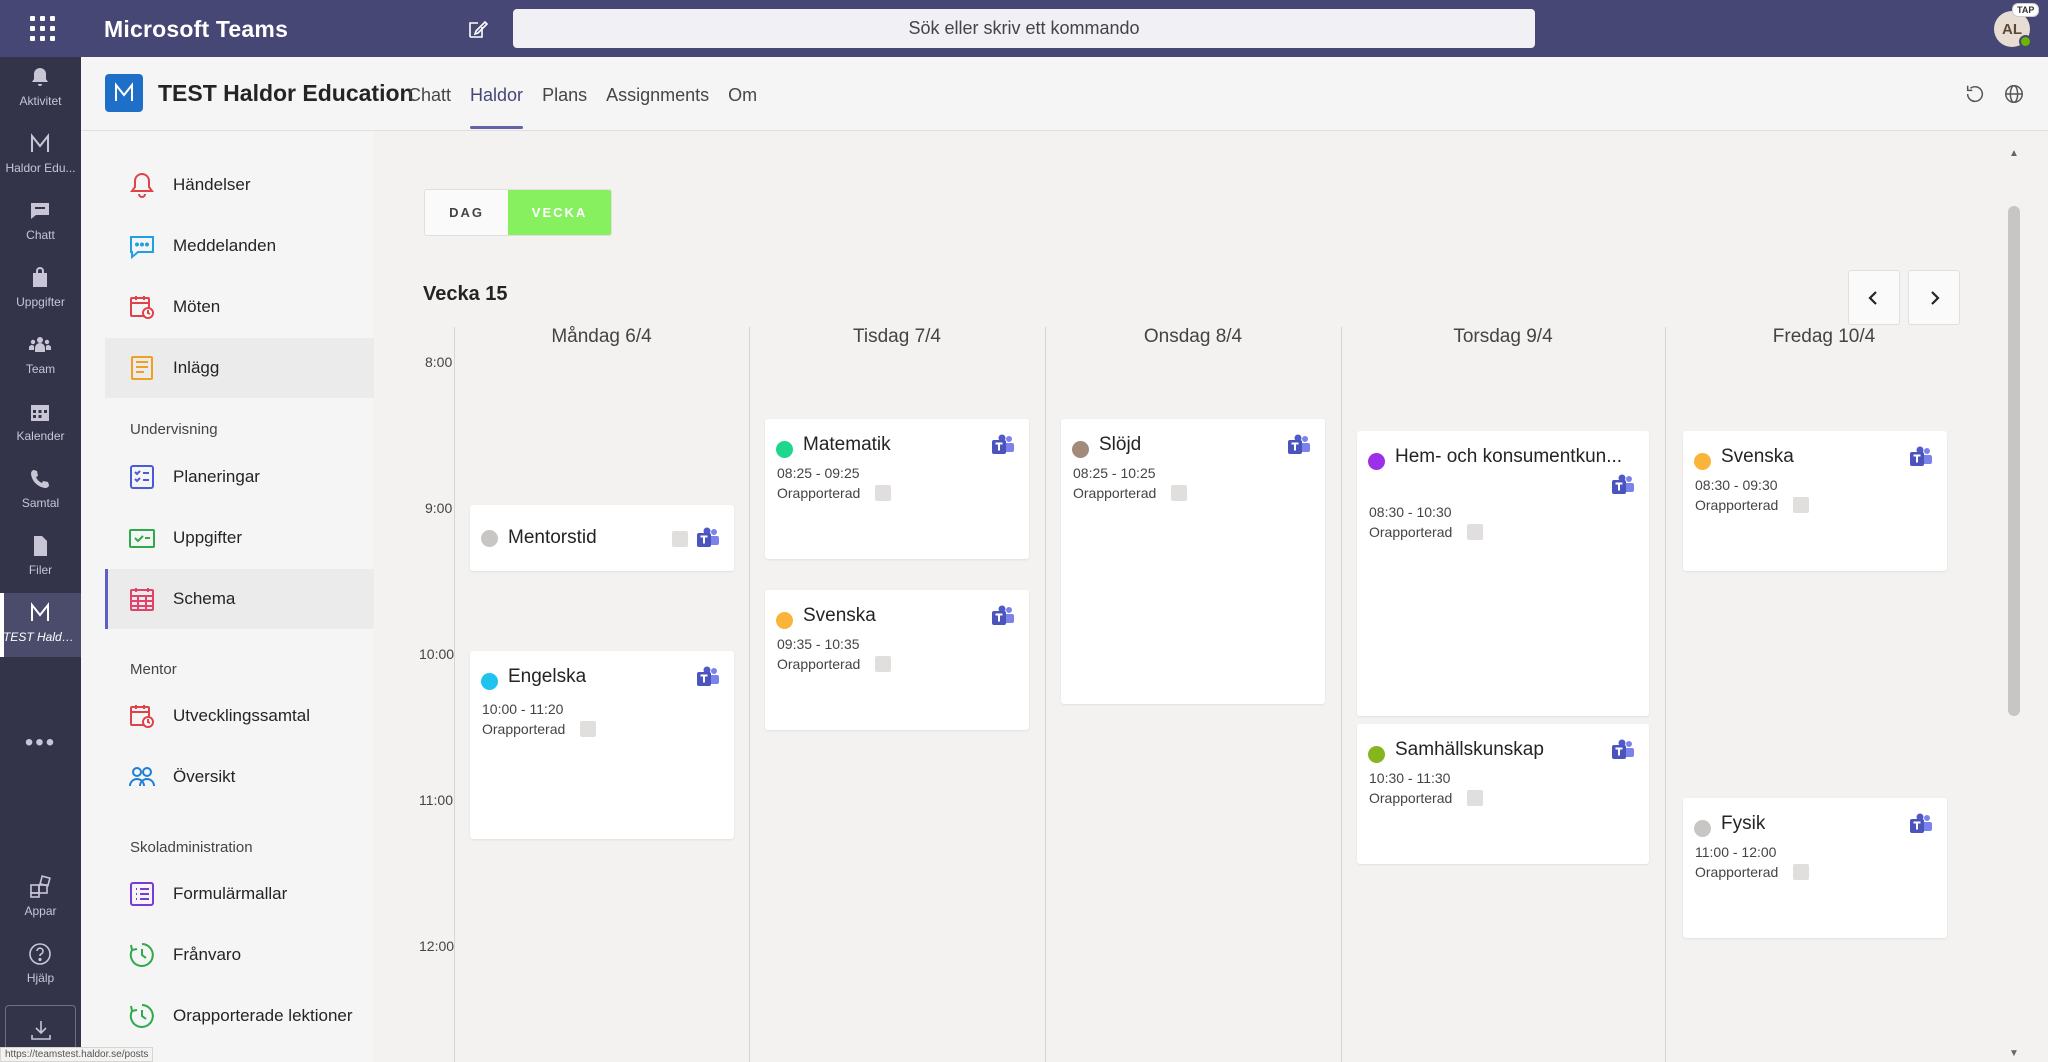 Image resolution: width=2048 pixels, height=1062 pixels. I want to click on nav-item-events: Händelser, so click(239, 185).